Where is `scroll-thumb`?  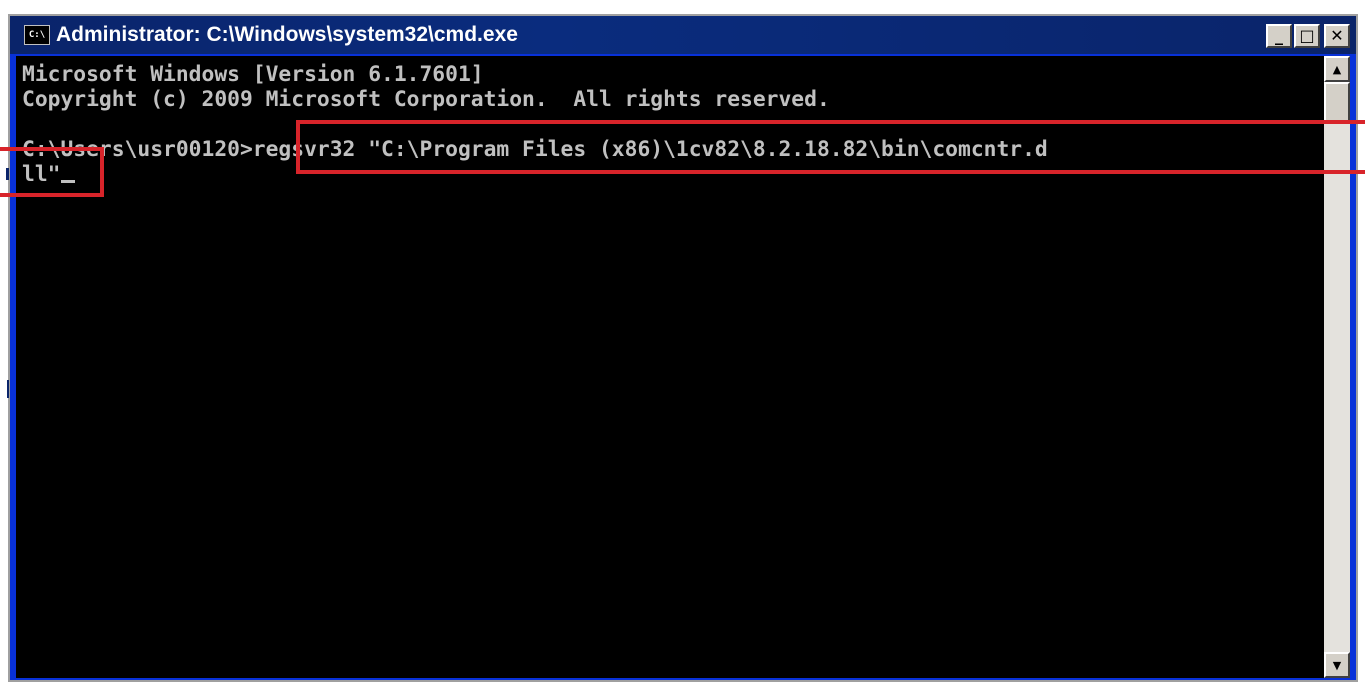
scroll-thumb is located at coordinates (1337, 102).